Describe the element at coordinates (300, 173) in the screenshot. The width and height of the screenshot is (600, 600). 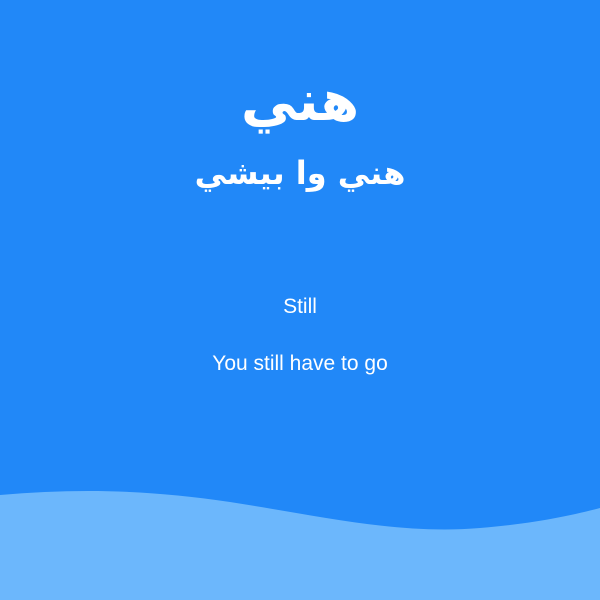
I see `arabic-phrase: هني وا بيشي` at that location.